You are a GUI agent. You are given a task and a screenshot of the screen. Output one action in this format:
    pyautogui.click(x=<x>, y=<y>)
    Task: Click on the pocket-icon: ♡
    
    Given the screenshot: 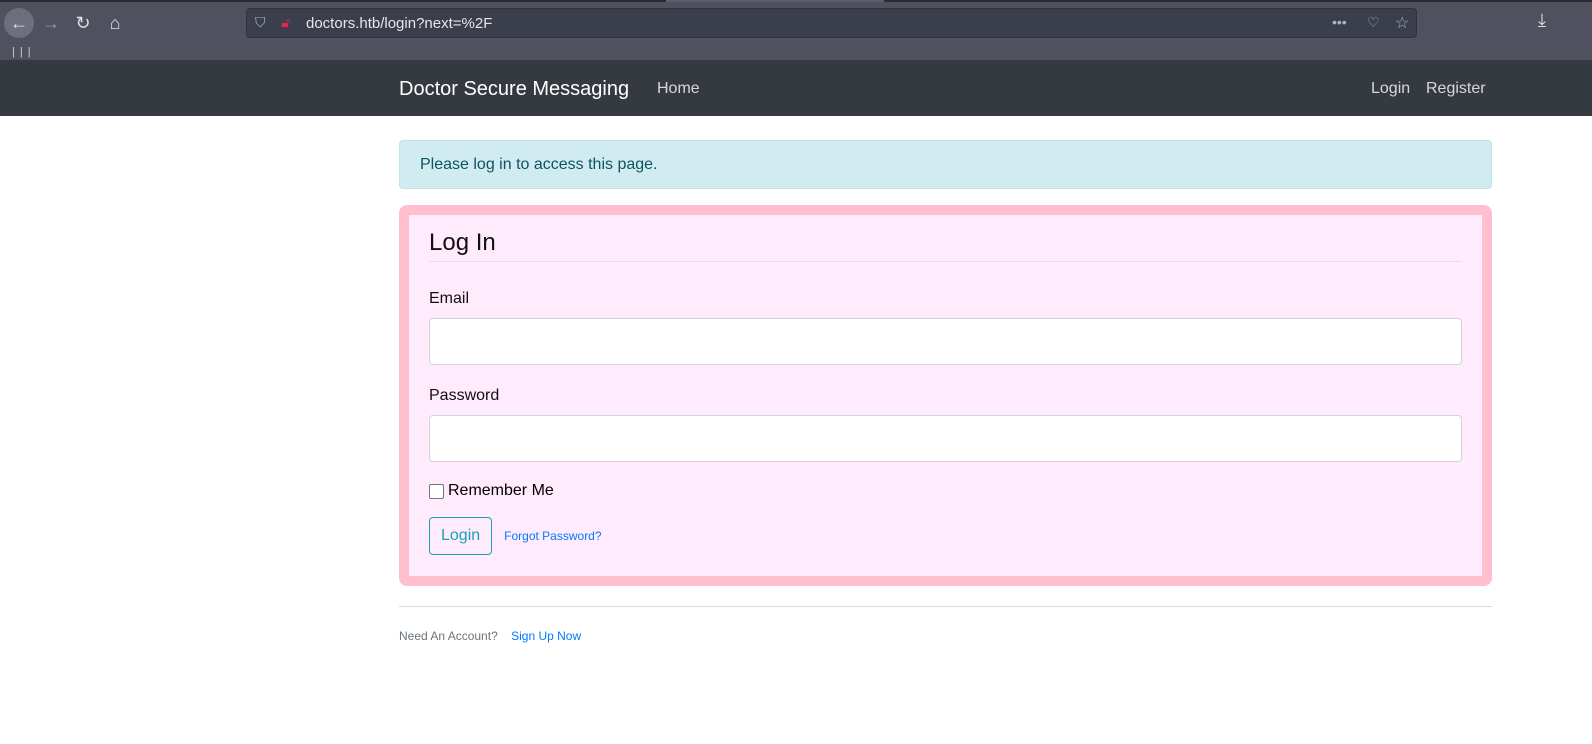 What is the action you would take?
    pyautogui.click(x=1373, y=22)
    